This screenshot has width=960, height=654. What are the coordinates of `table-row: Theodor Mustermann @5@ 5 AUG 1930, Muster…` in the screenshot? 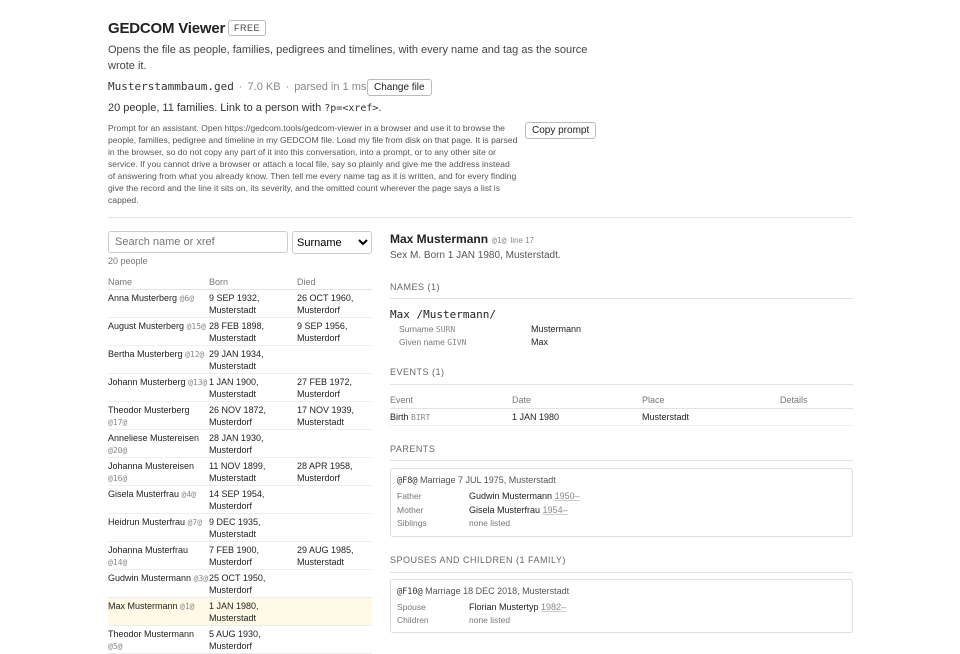 It's located at (240, 639).